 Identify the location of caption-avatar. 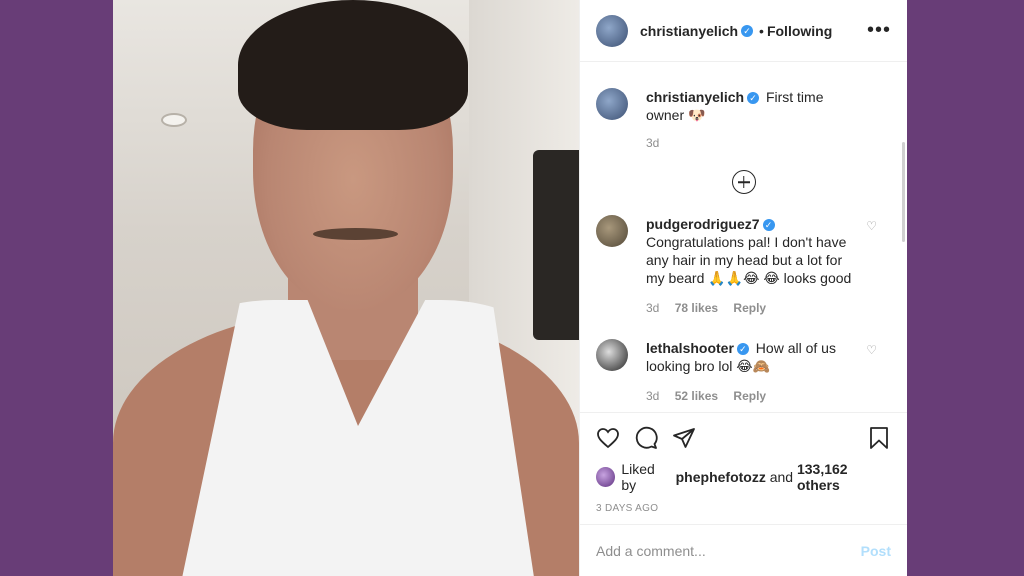
(612, 104).